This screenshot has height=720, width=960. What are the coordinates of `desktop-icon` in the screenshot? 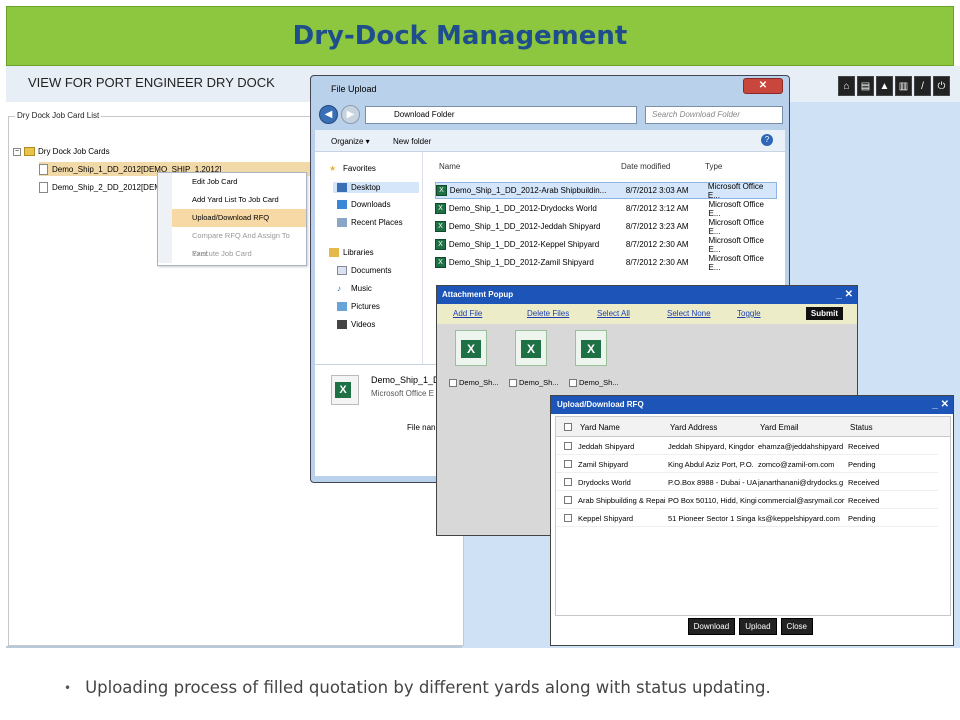 It's located at (342, 187).